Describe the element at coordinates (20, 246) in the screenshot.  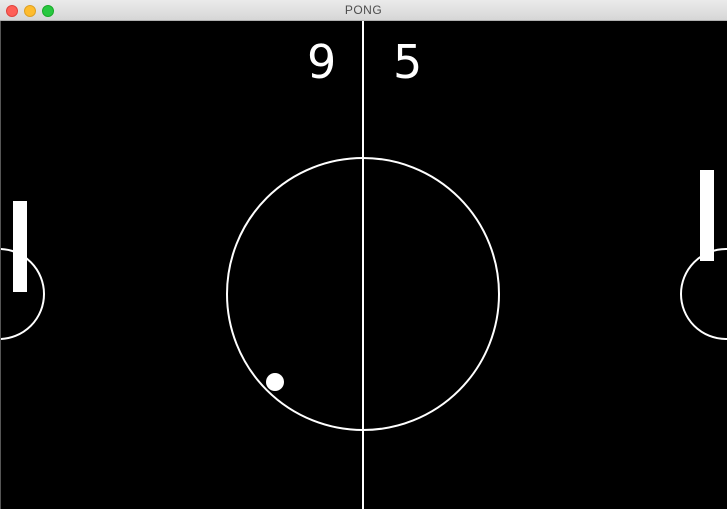
I see `left-paddle` at that location.